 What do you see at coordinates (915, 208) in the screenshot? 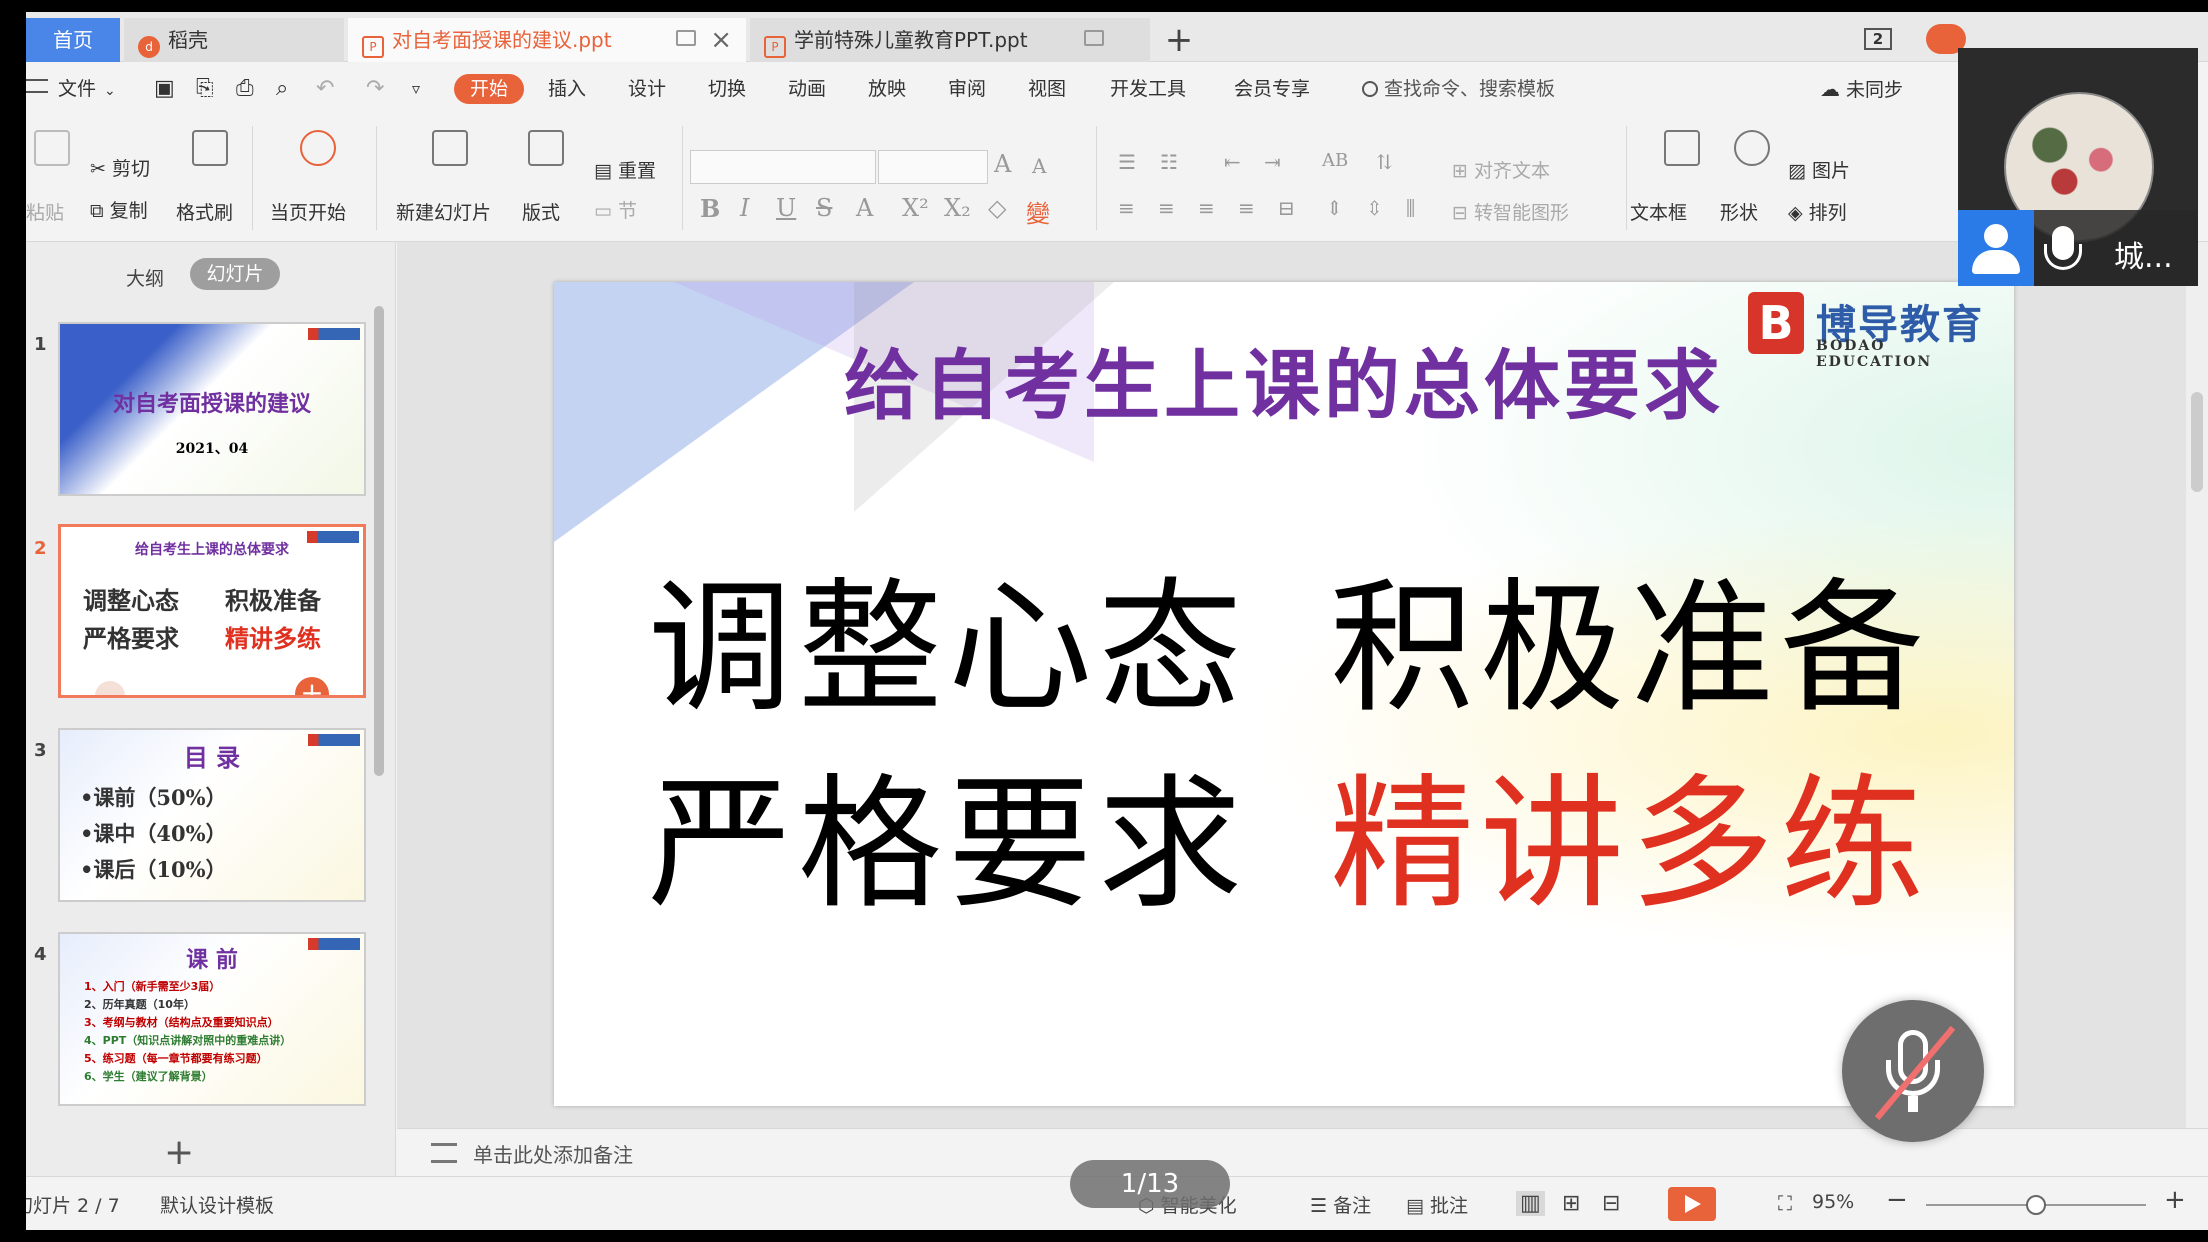
I see `superscript-icon: X²` at bounding box center [915, 208].